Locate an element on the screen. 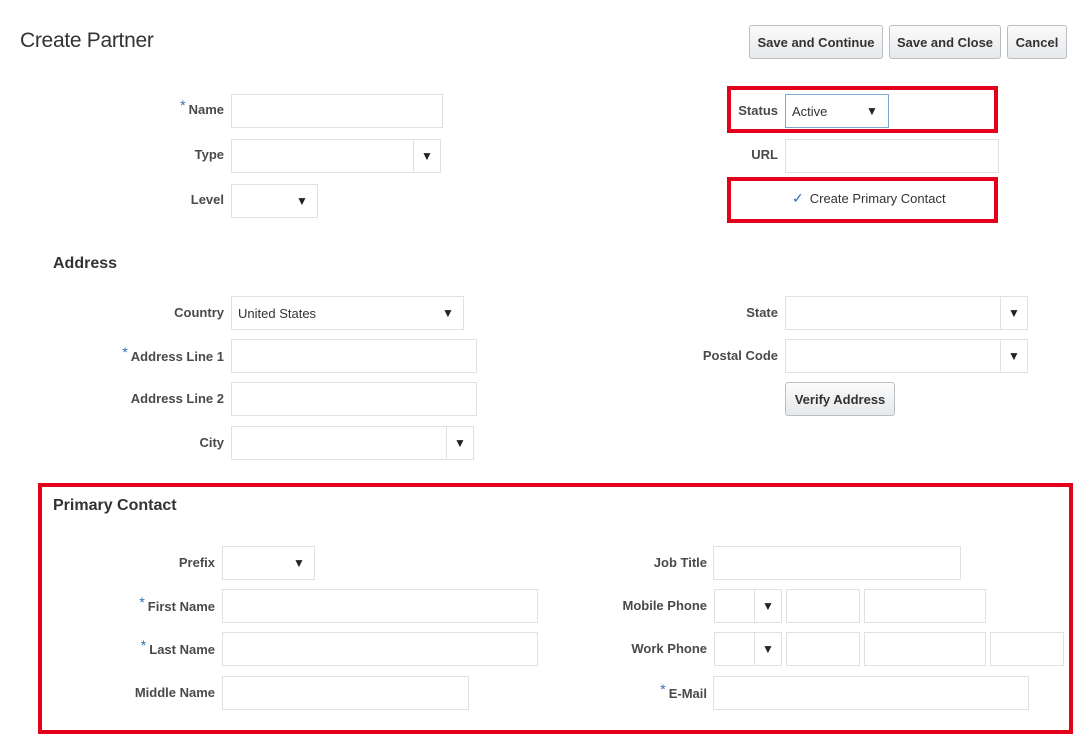 This screenshot has height=753, width=1086. address-line-2-input is located at coordinates (354, 399).